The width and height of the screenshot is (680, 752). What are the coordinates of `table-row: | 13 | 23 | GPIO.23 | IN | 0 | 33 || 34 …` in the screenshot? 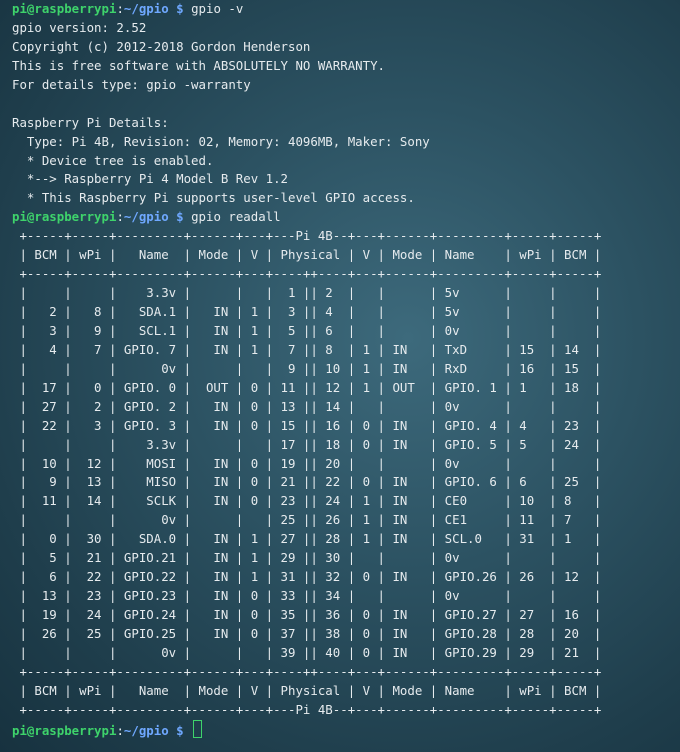 It's located at (307, 596).